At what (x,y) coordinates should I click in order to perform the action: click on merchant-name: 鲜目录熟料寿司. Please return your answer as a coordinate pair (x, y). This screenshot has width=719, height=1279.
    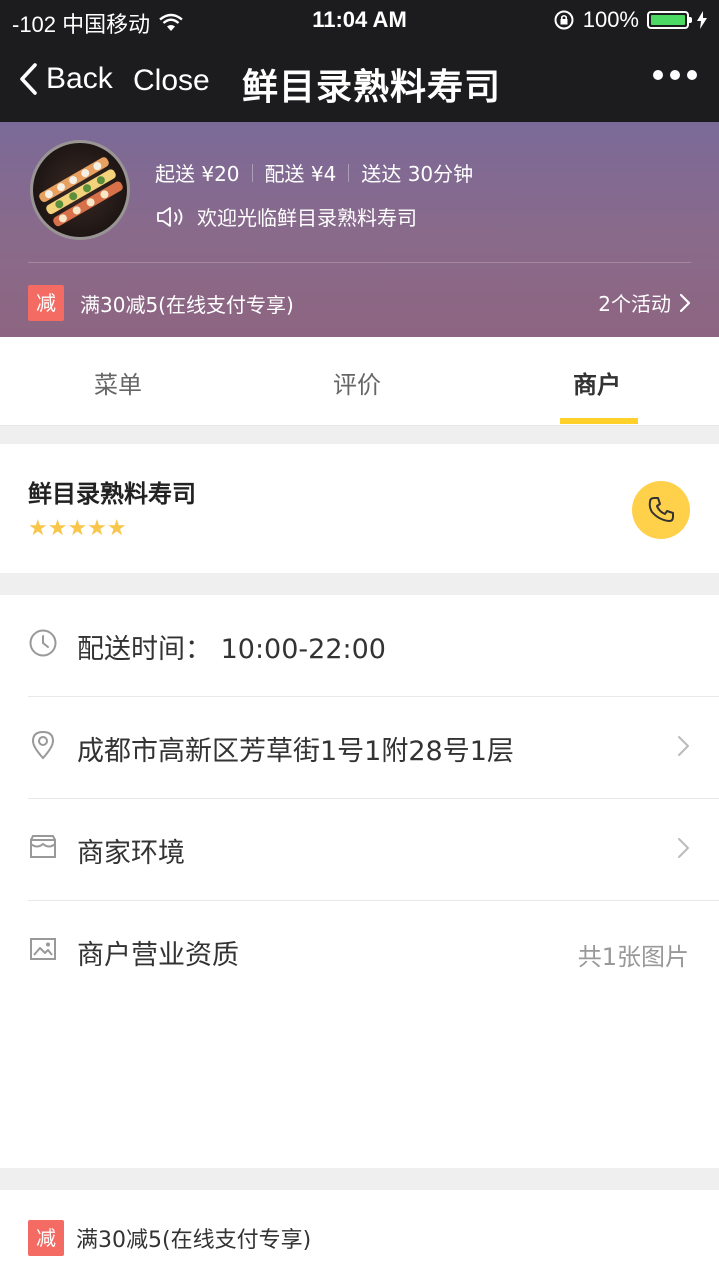
    Looking at the image, I should click on (112, 494).